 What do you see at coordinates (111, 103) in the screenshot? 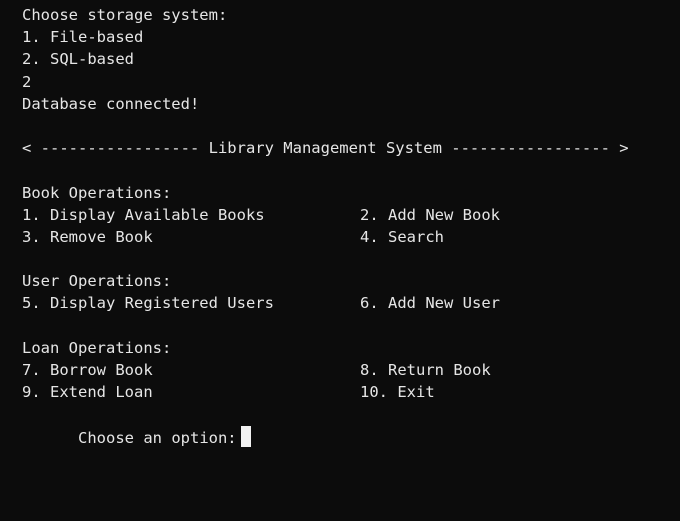
I see `db-status-message: Database connected!` at bounding box center [111, 103].